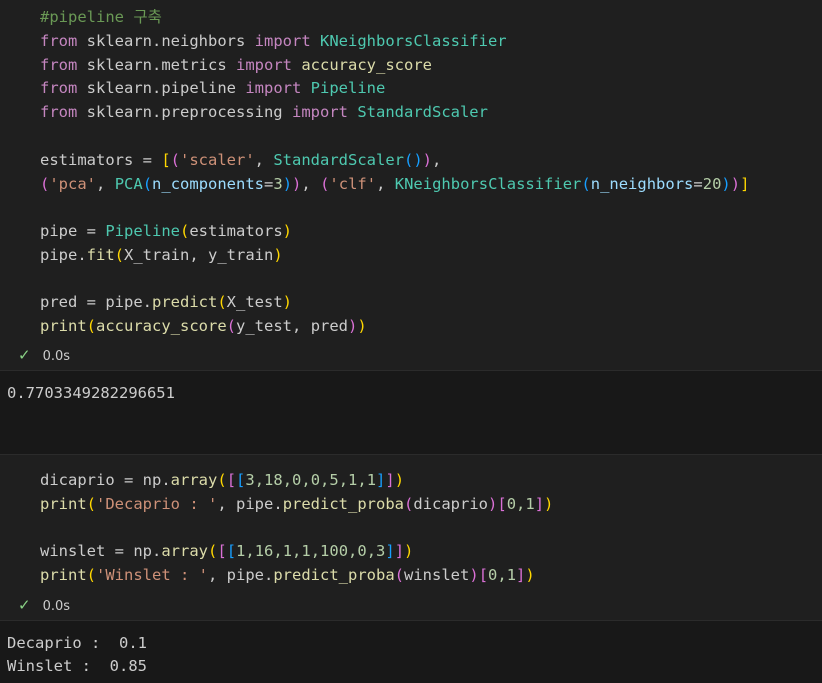  What do you see at coordinates (422, 112) in the screenshot?
I see `import-name: StandardScaler` at bounding box center [422, 112].